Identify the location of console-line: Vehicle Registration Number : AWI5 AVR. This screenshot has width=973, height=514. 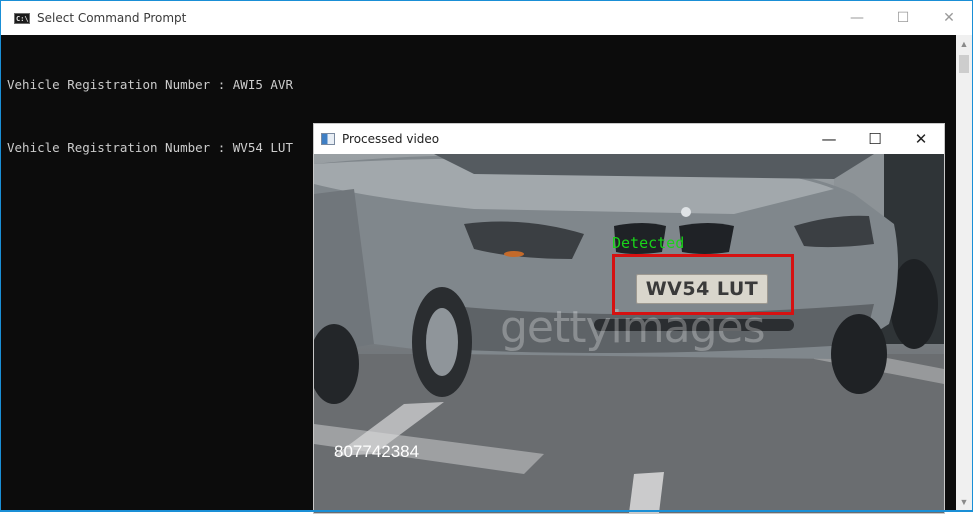
(479, 84).